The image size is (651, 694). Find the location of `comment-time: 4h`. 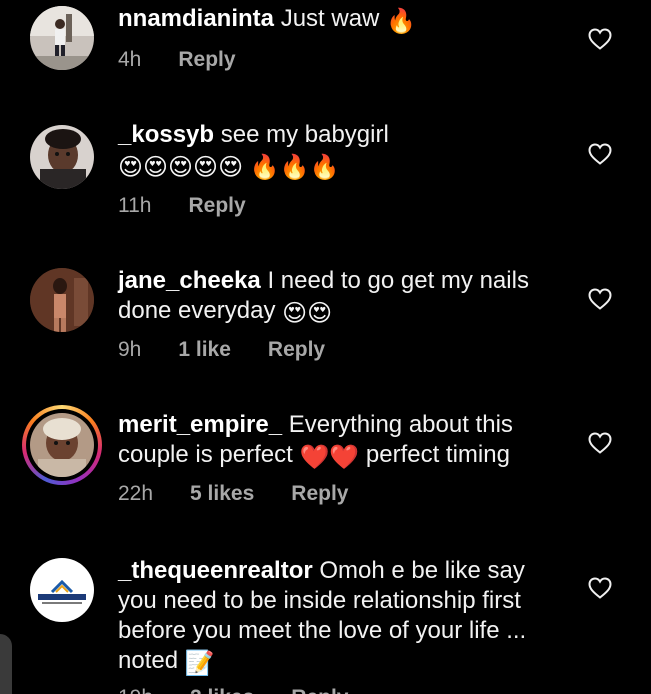

comment-time: 4h is located at coordinates (130, 59).